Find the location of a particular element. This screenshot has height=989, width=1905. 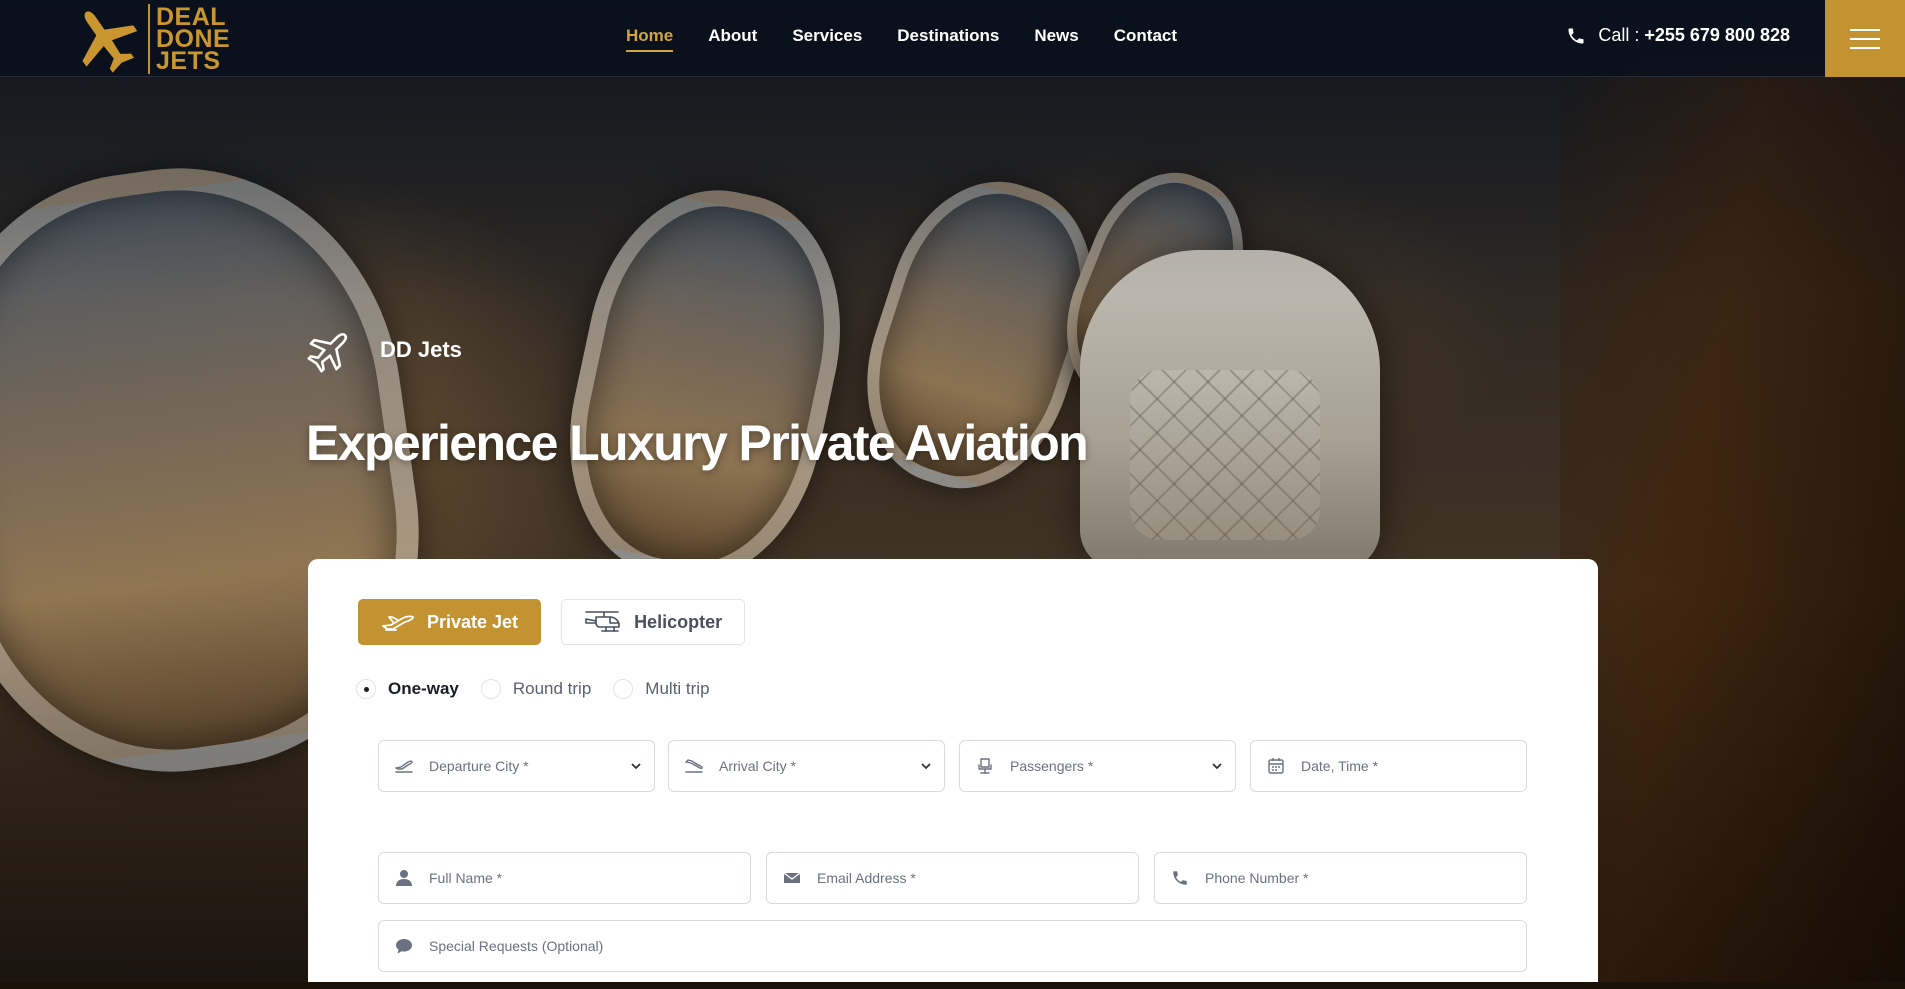

tab-private-jet: Private Jet is located at coordinates (450, 622).